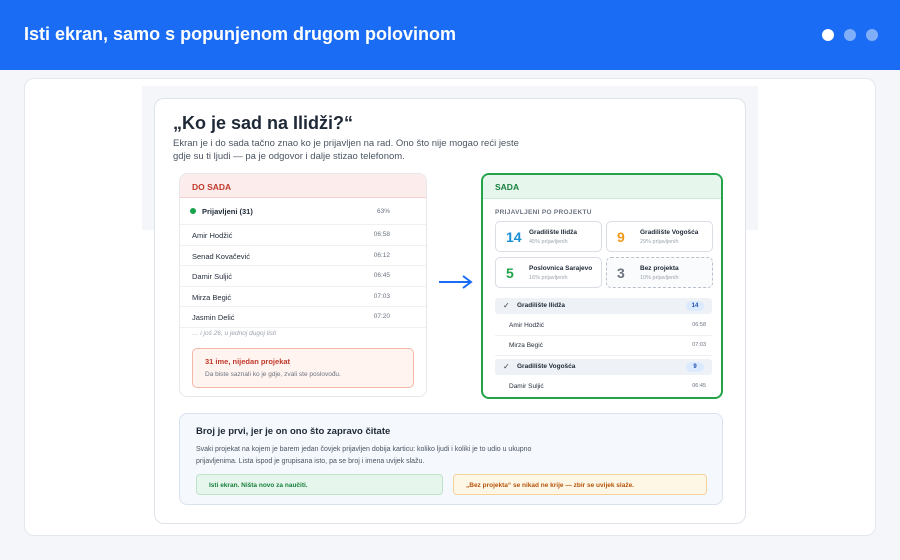 This screenshot has width=900, height=560. Describe the element at coordinates (303, 186) in the screenshot. I see `before-panel-header: DO SADA` at that location.